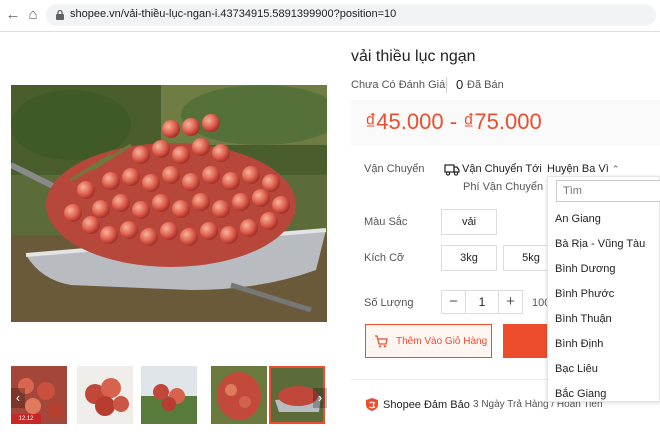 The image size is (660, 438). I want to click on province-option: Bình Dương, so click(585, 269).